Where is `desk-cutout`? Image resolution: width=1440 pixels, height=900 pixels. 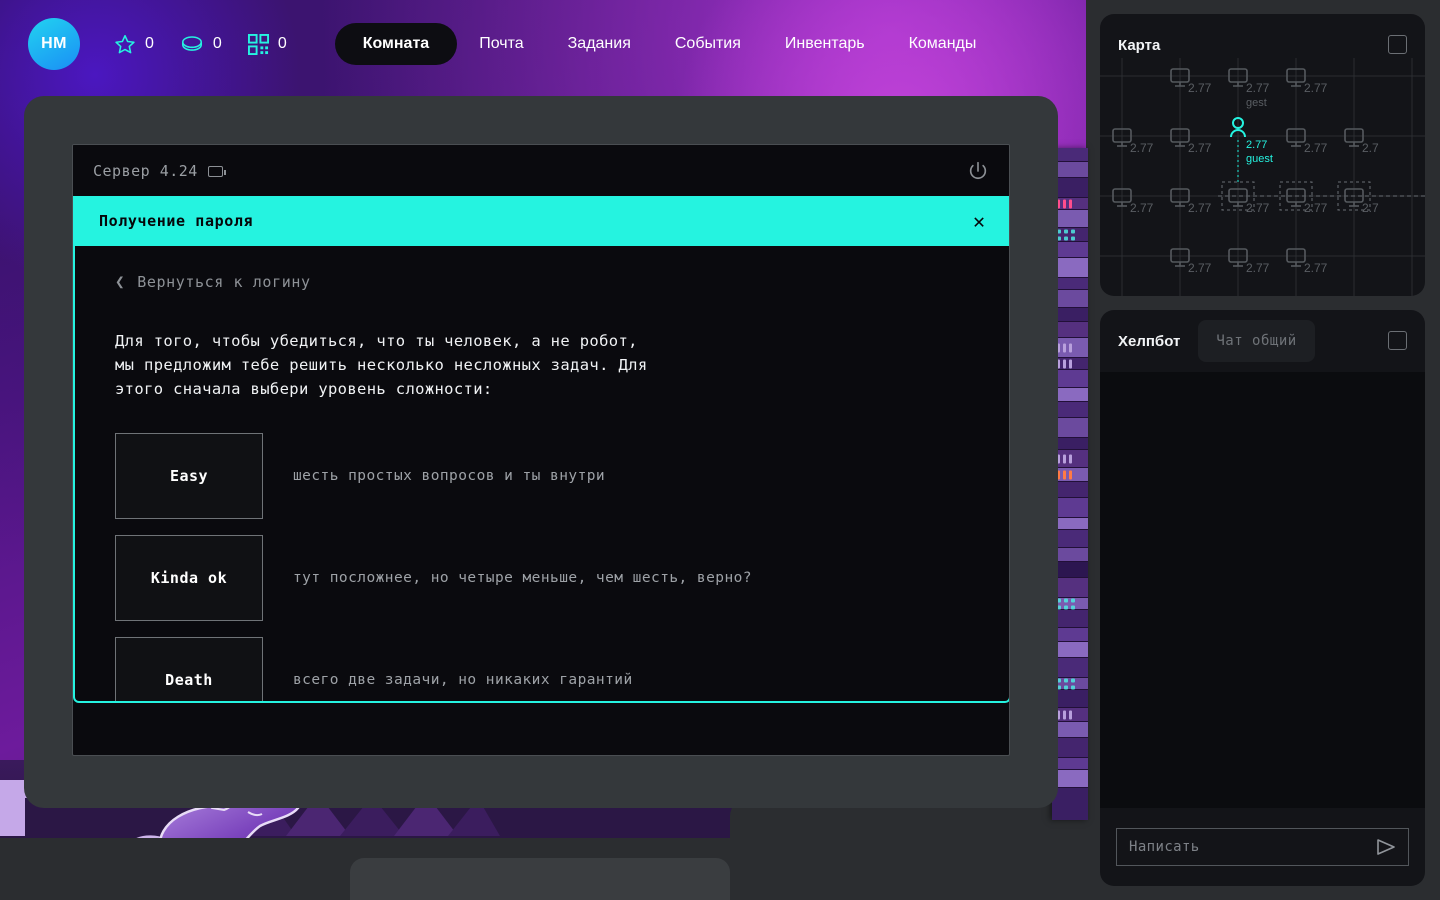 desk-cutout is located at coordinates (540, 879).